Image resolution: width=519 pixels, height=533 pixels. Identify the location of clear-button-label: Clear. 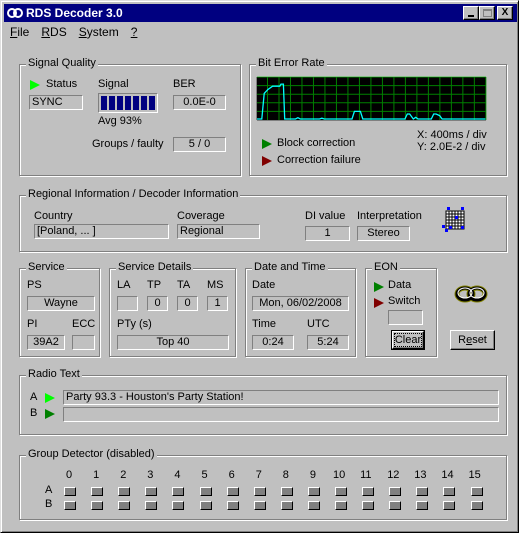
(408, 340).